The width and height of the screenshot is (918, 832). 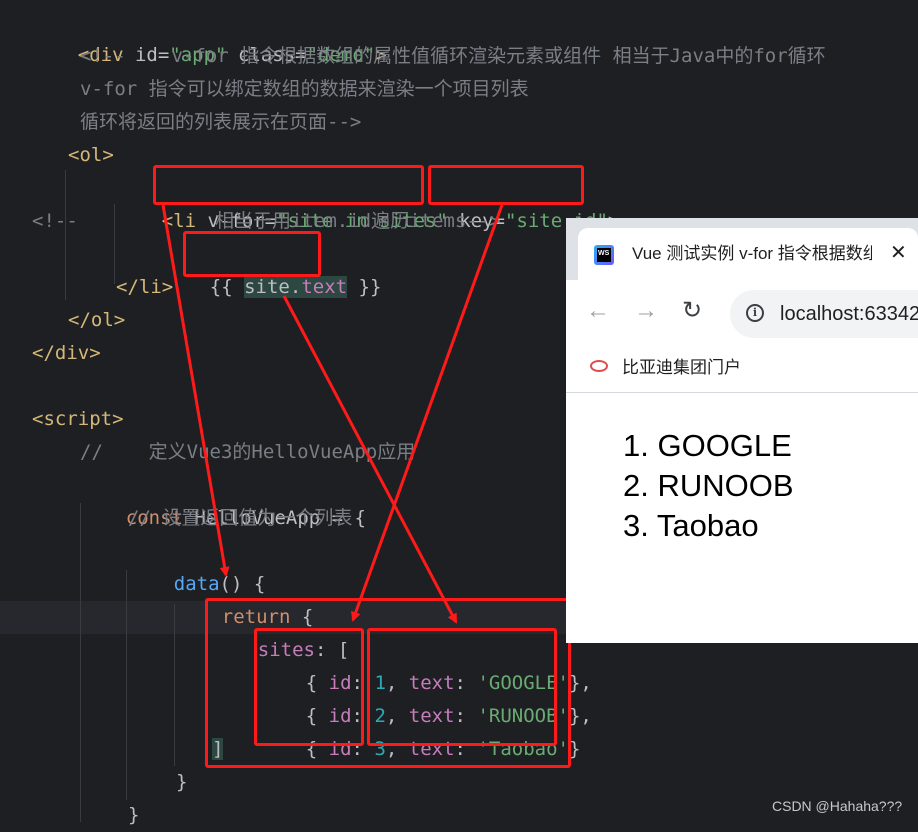 I want to click on browser-tab: WS Vue 测试实例 v-for 指令根据数组 ✕, so click(x=748, y=254).